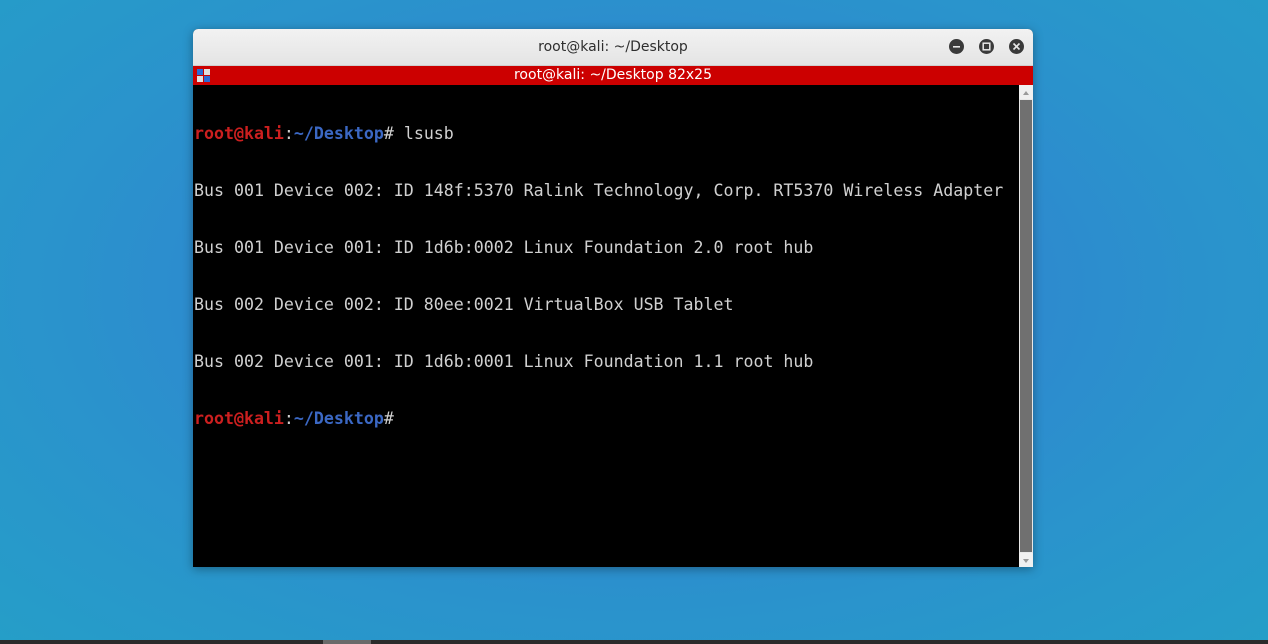 The image size is (1268, 644). I want to click on minimize-button, so click(956, 46).